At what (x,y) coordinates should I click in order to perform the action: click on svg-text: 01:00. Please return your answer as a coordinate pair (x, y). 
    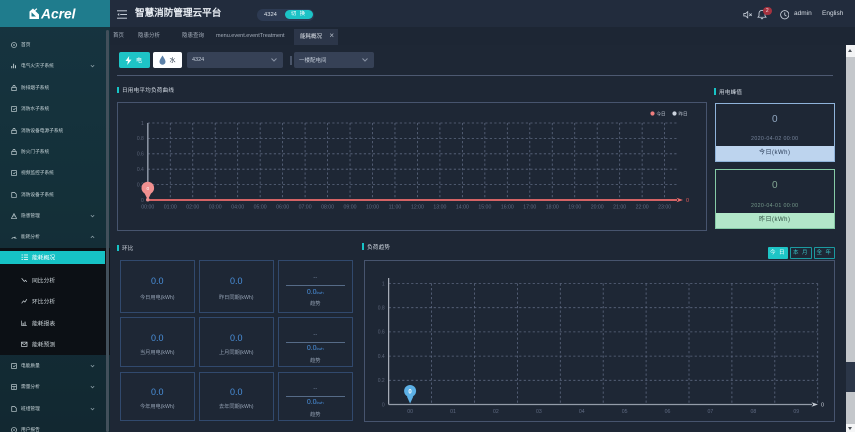
    Looking at the image, I should click on (170, 208).